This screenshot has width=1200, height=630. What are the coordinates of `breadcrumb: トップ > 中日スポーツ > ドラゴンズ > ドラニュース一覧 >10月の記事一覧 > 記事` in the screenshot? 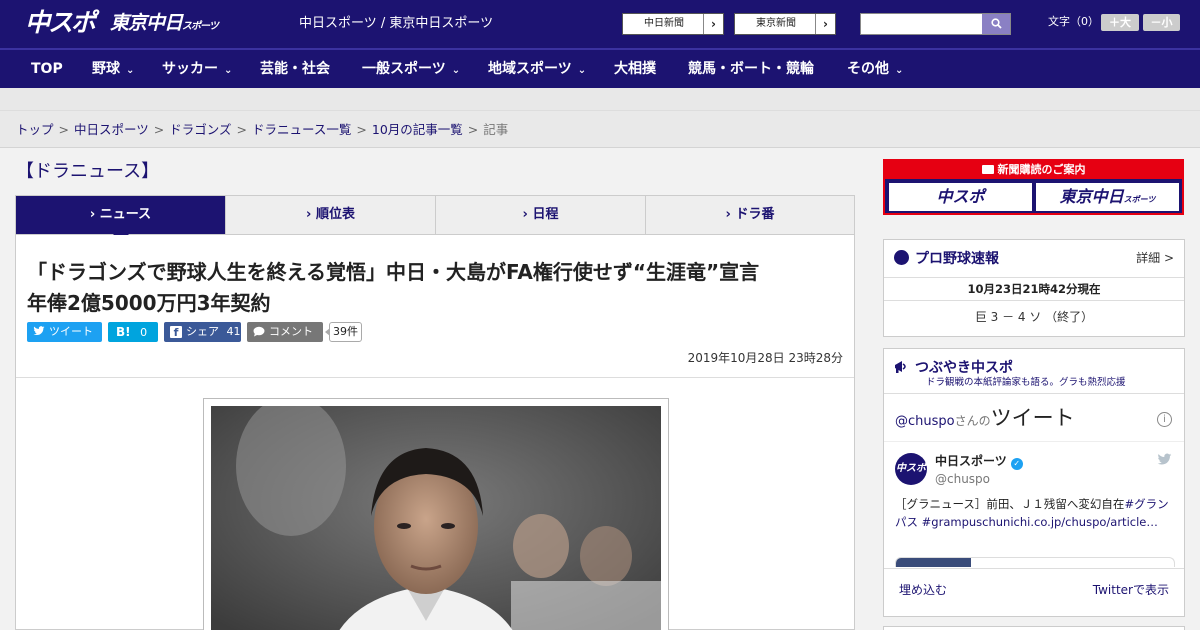 It's located at (262, 130).